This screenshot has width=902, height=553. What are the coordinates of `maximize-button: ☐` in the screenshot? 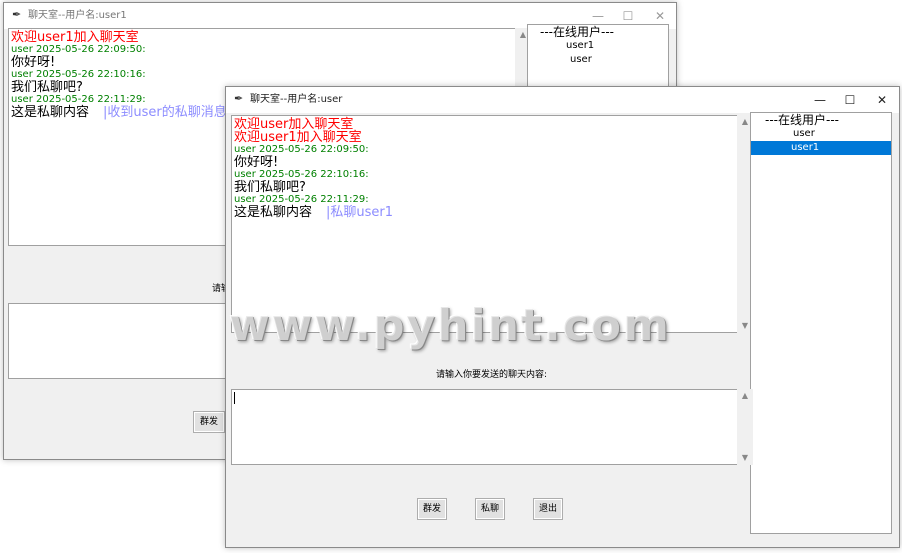 It's located at (850, 100).